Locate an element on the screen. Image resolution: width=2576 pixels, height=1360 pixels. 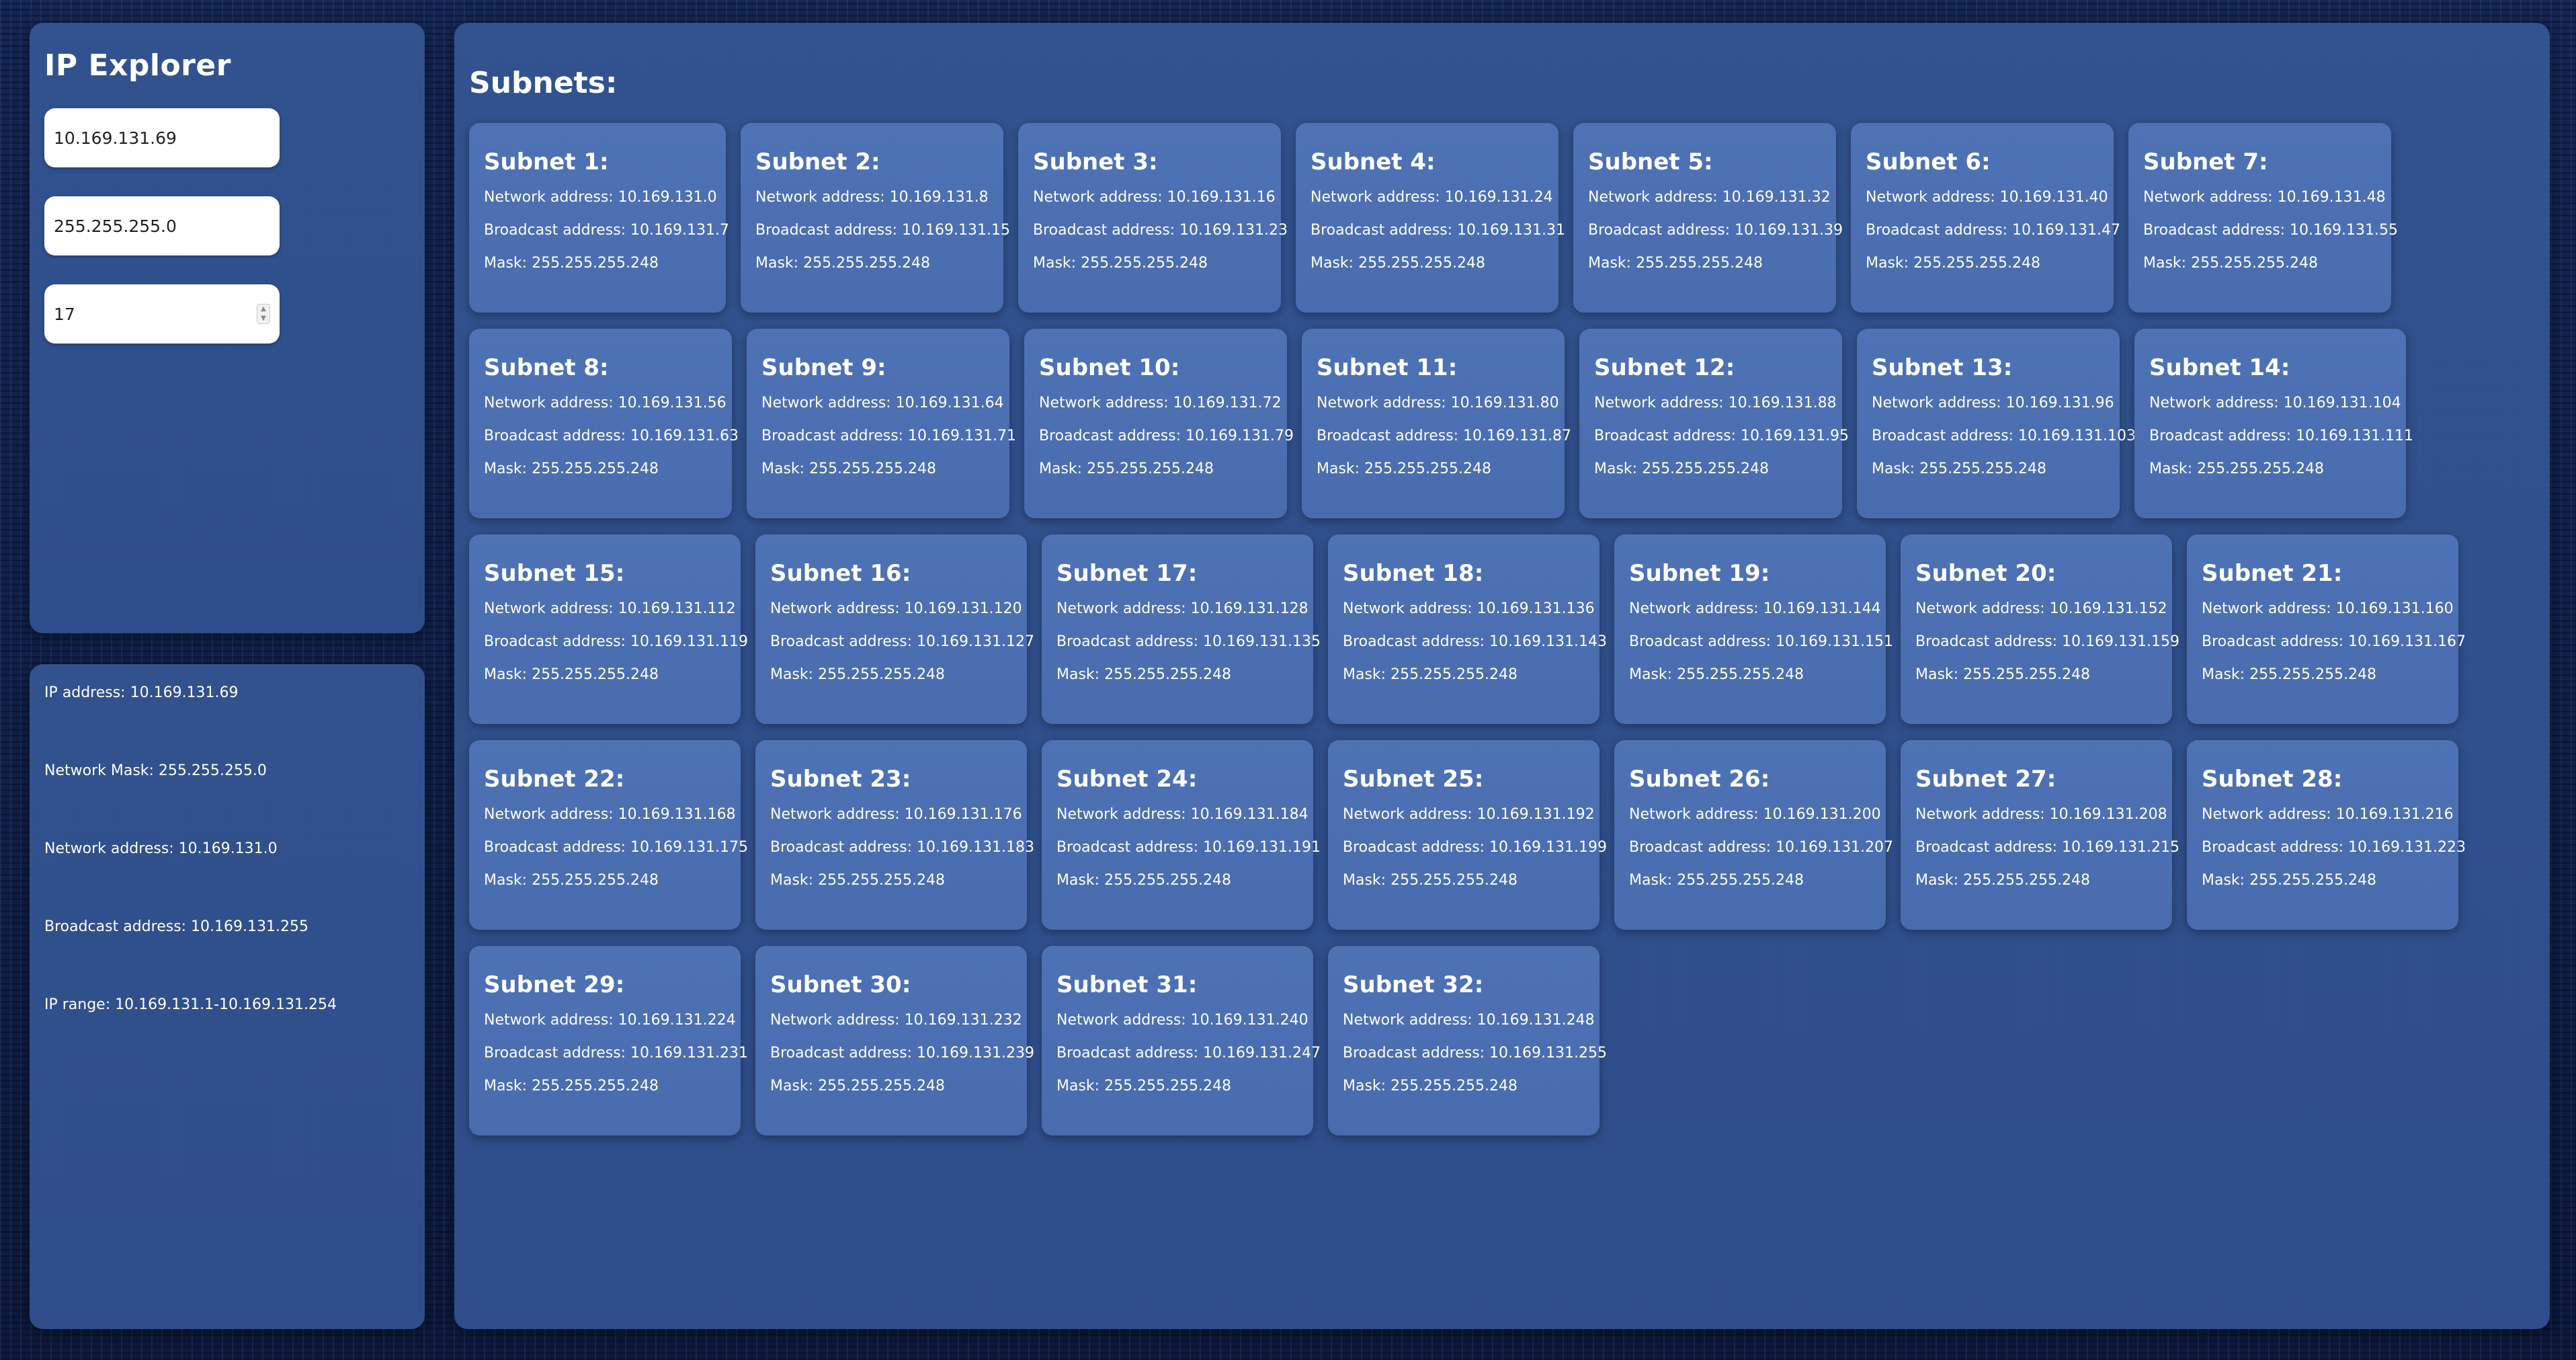
controls-panel: IP Explorer ▲ ▼ is located at coordinates (227, 328).